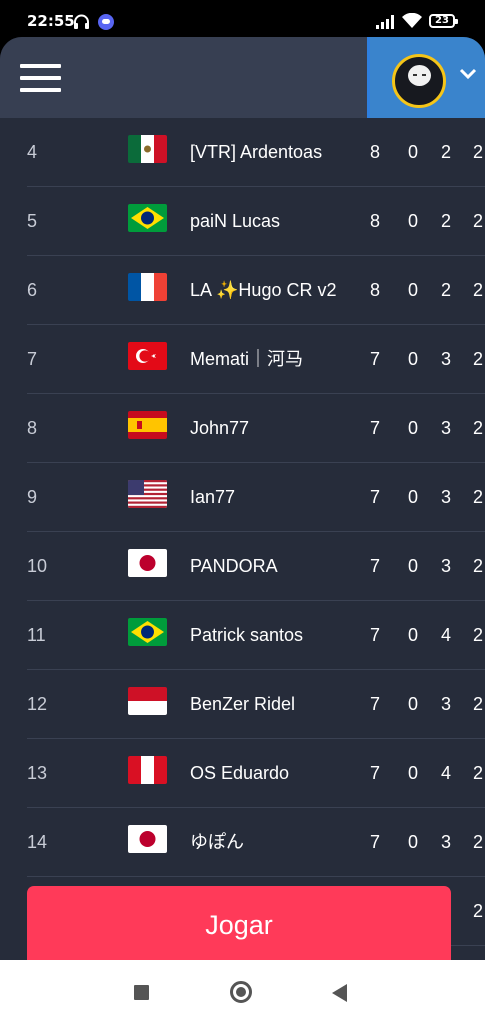 This screenshot has width=485, height=1024. Describe the element at coordinates (339, 993) in the screenshot. I see `back-icon` at that location.